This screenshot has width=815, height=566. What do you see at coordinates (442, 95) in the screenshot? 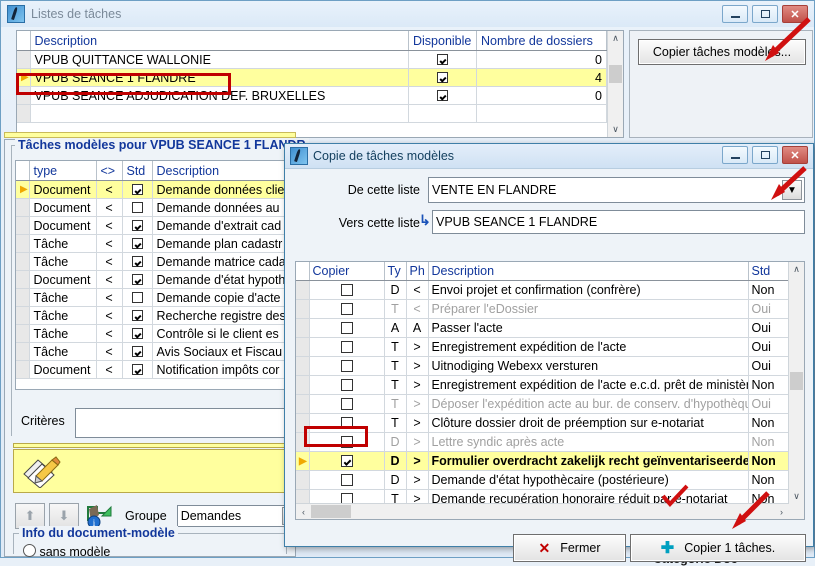
I see `cell-disponible` at bounding box center [442, 95].